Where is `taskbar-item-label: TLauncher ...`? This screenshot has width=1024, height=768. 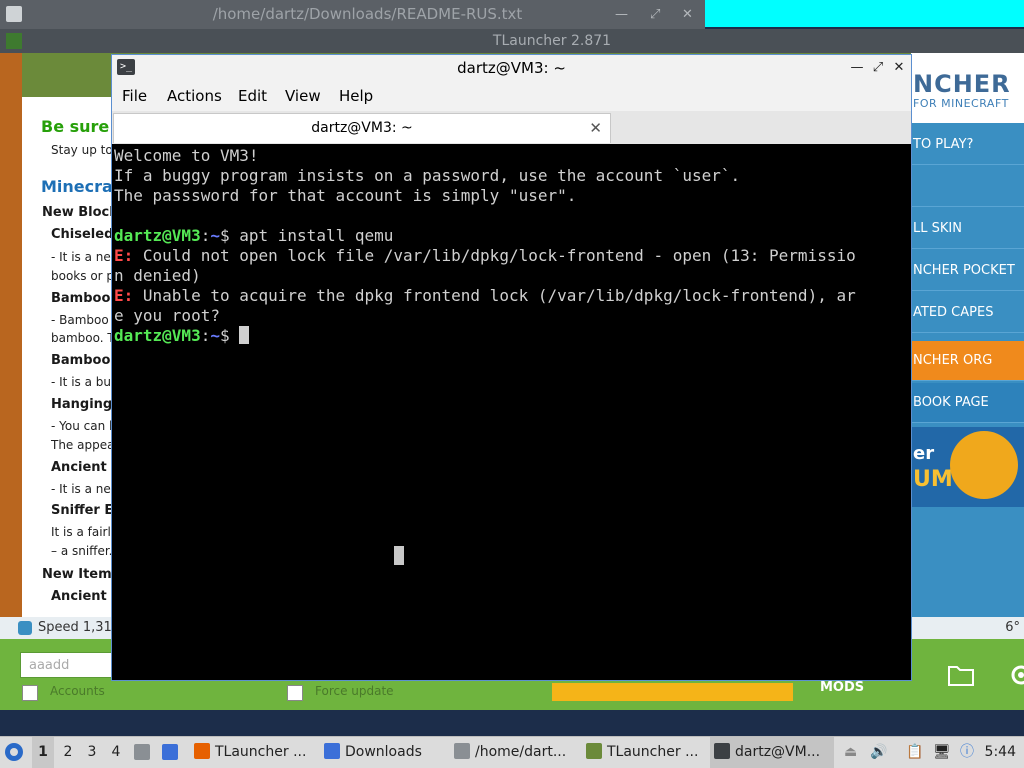 taskbar-item-label: TLauncher ... is located at coordinates (261, 752).